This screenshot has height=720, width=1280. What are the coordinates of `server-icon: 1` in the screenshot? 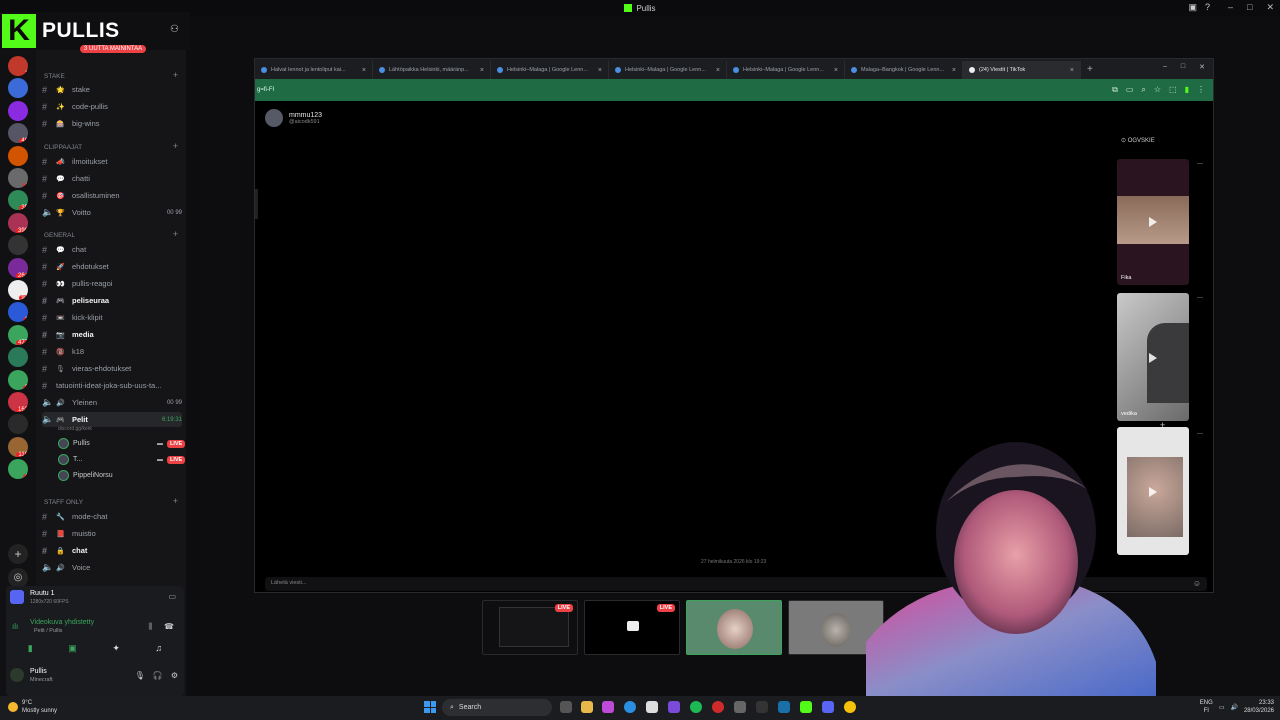 It's located at (18, 312).